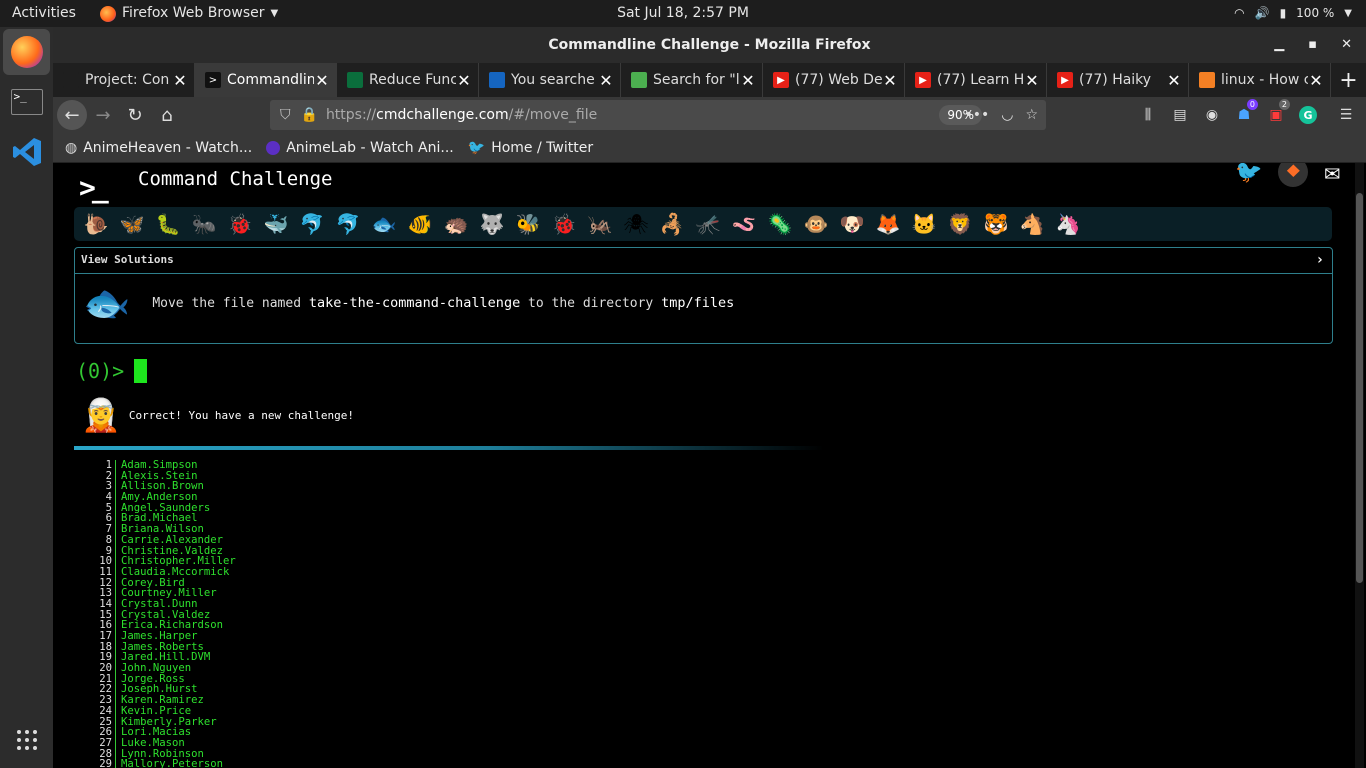 The height and width of the screenshot is (768, 1366). I want to click on level-icon-27: 🦄, so click(1068, 224).